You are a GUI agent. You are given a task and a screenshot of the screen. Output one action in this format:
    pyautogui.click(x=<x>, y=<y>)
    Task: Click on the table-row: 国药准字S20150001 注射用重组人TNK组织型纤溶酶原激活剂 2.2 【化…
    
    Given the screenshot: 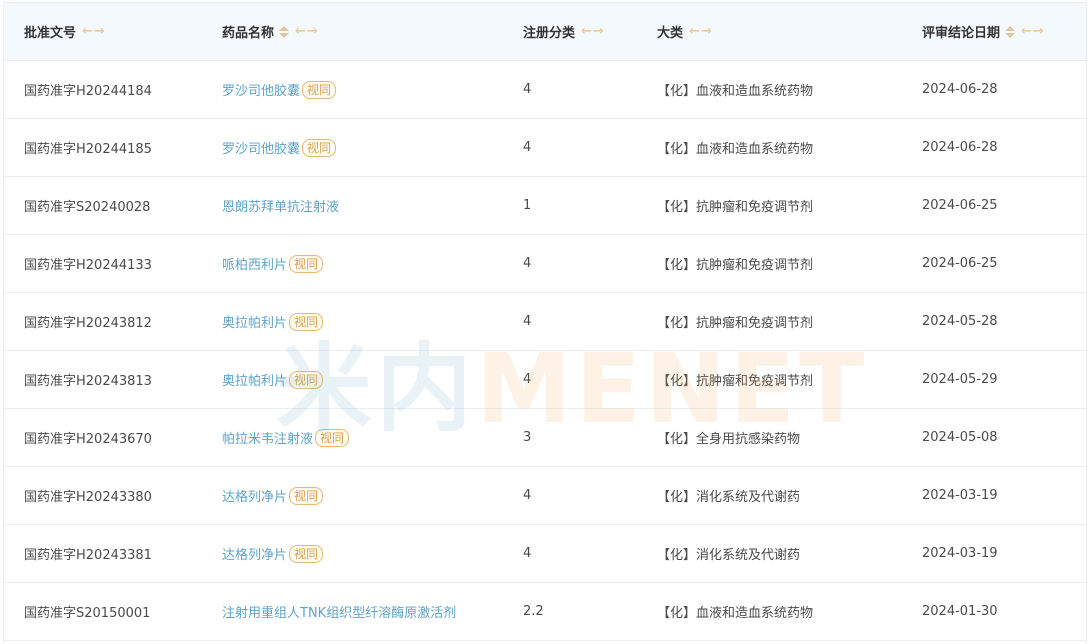 What is the action you would take?
    pyautogui.click(x=545, y=612)
    